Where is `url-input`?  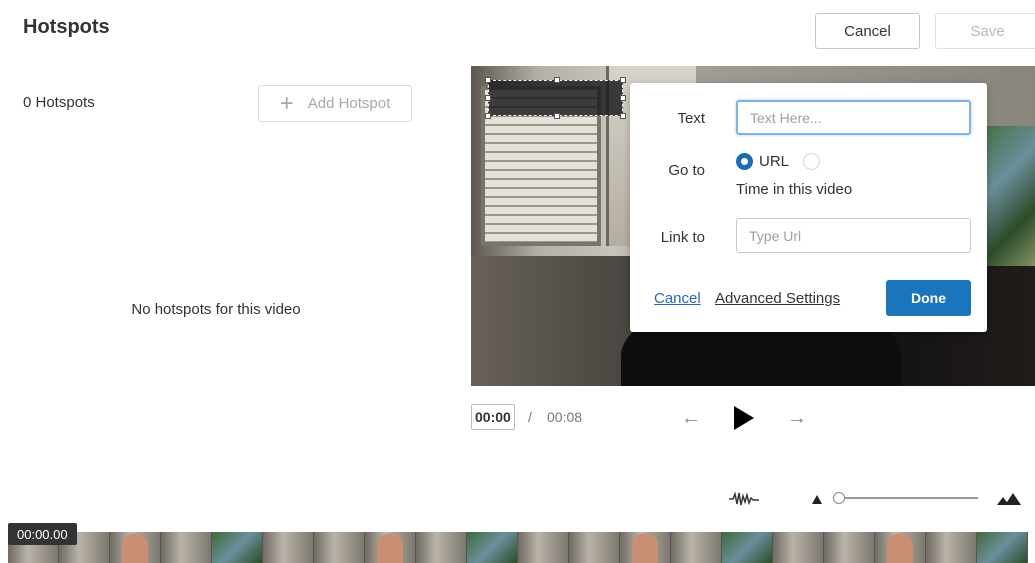 url-input is located at coordinates (853, 235).